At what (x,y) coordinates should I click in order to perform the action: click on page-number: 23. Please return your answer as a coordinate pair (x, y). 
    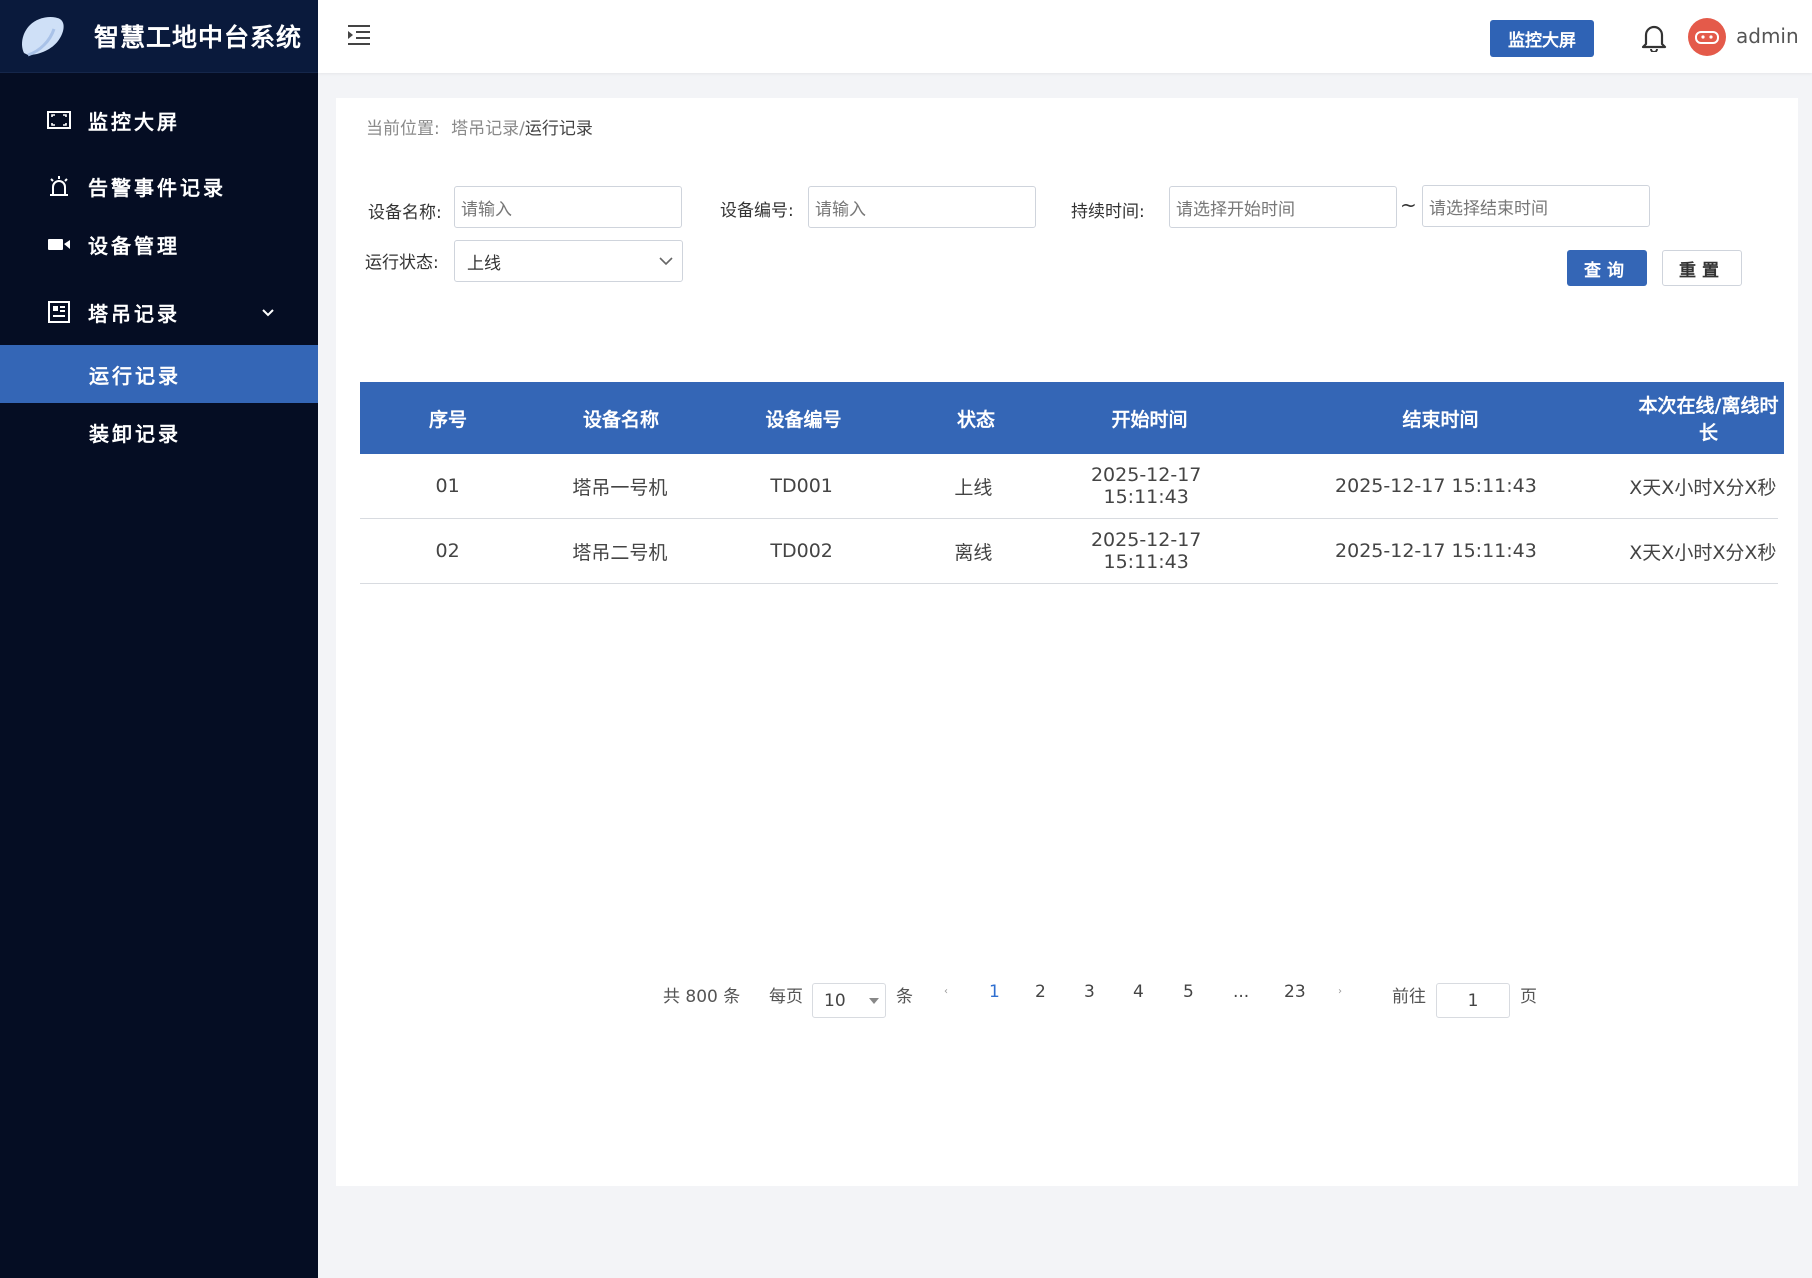
    Looking at the image, I should click on (1295, 992).